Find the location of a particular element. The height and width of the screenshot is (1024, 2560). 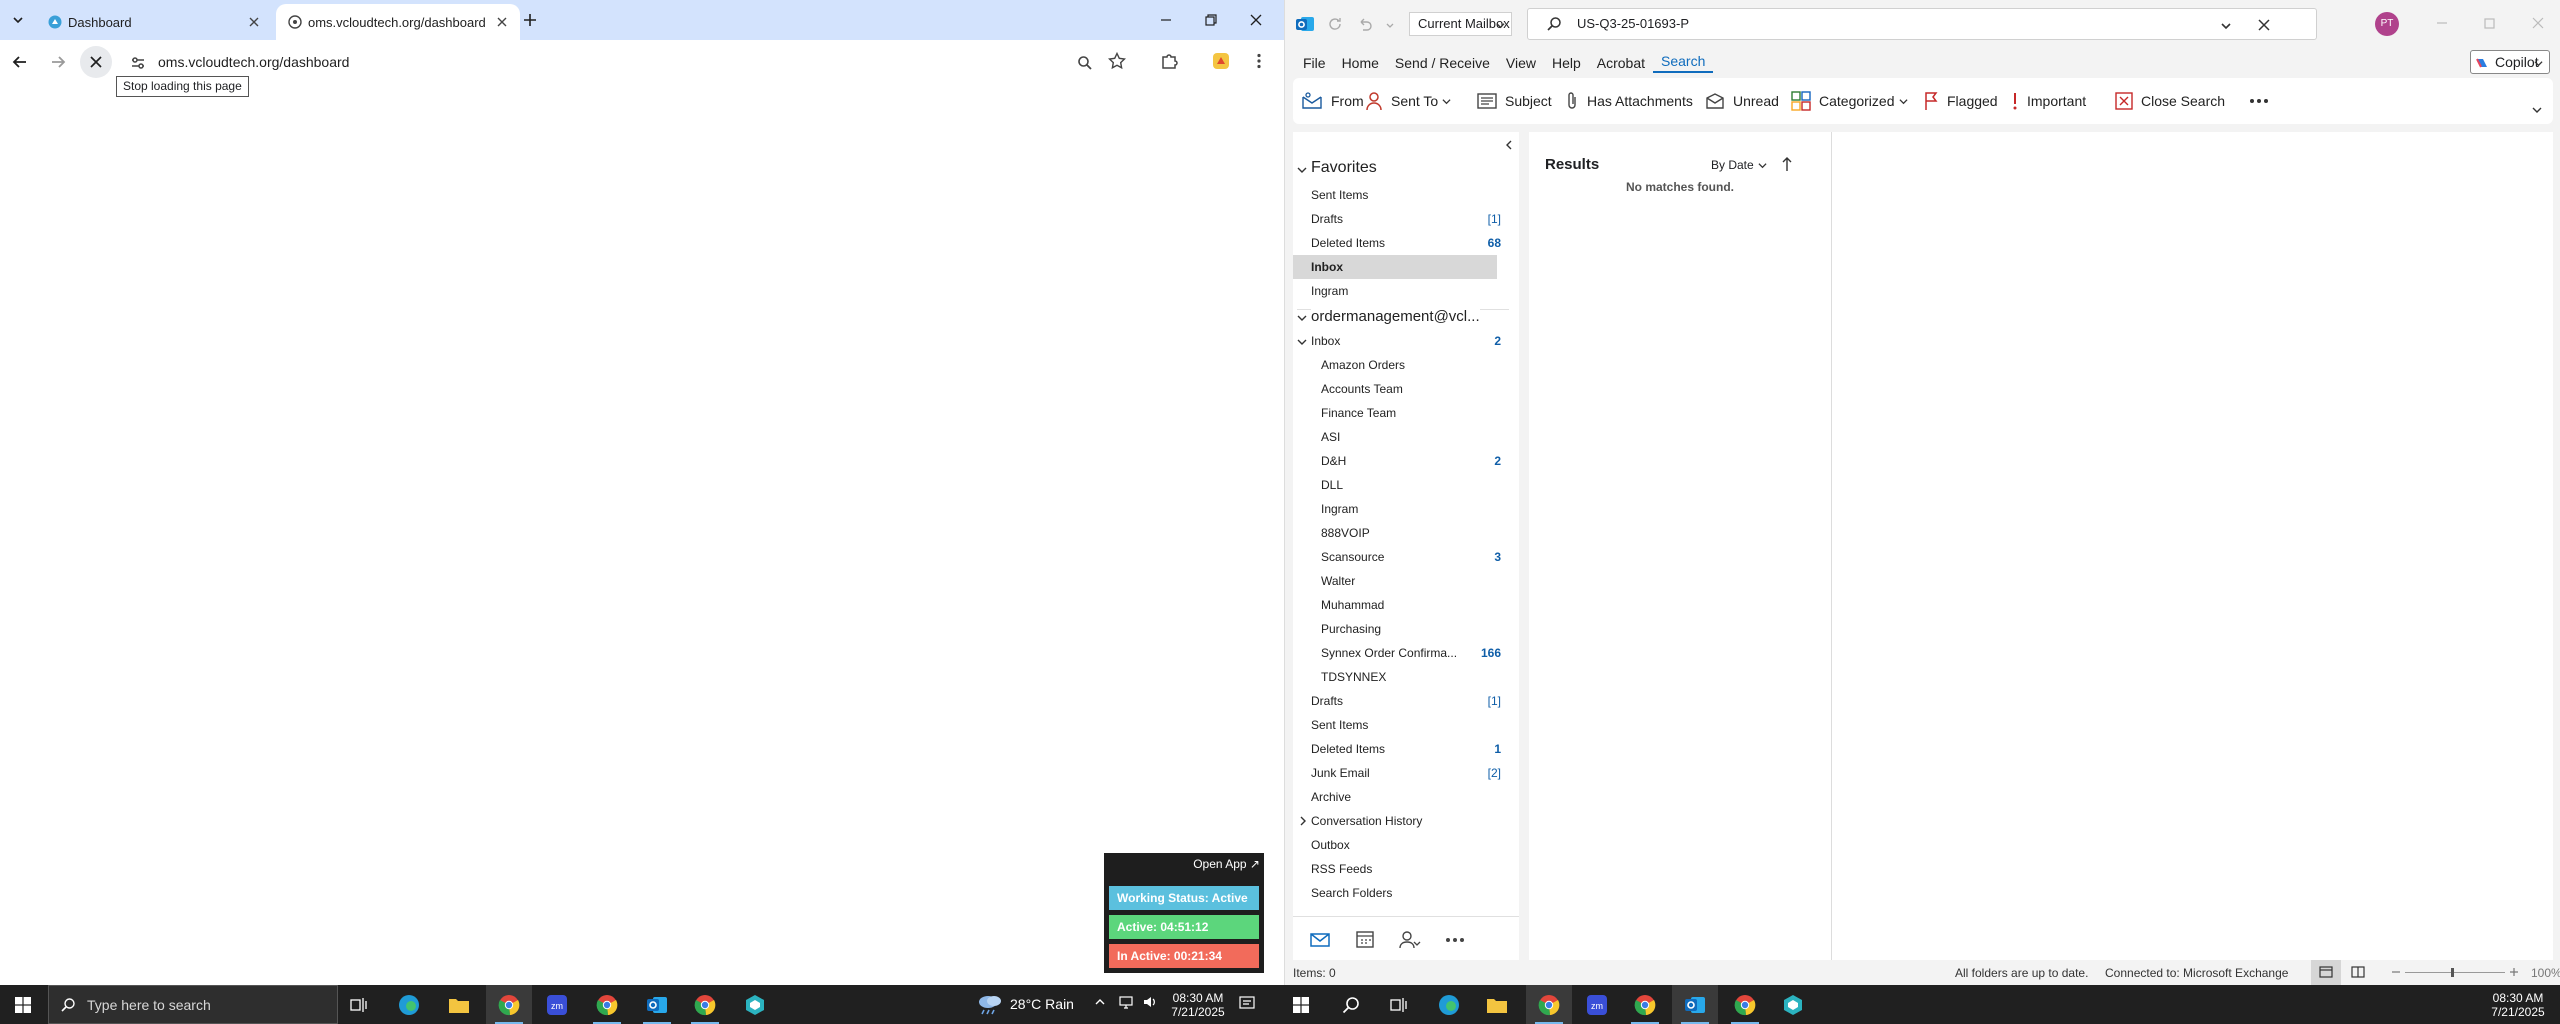

folder-item: Ingram is located at coordinates (1406, 509).